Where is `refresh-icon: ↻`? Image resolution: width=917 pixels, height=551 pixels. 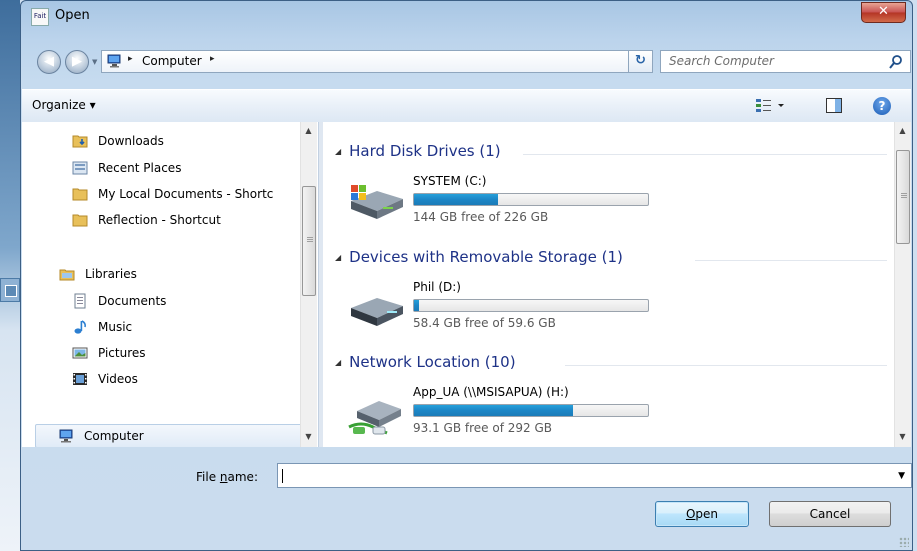 refresh-icon: ↻ is located at coordinates (640, 60).